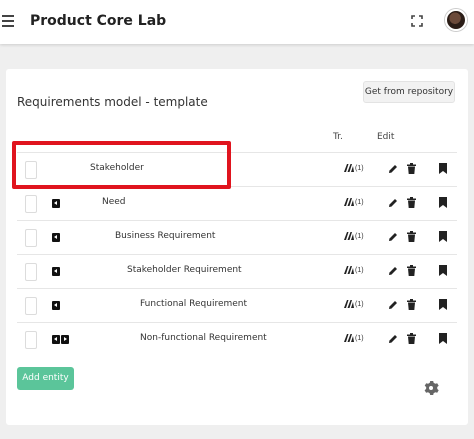 This screenshot has height=439, width=474. I want to click on column-header-edit: Edit, so click(386, 137).